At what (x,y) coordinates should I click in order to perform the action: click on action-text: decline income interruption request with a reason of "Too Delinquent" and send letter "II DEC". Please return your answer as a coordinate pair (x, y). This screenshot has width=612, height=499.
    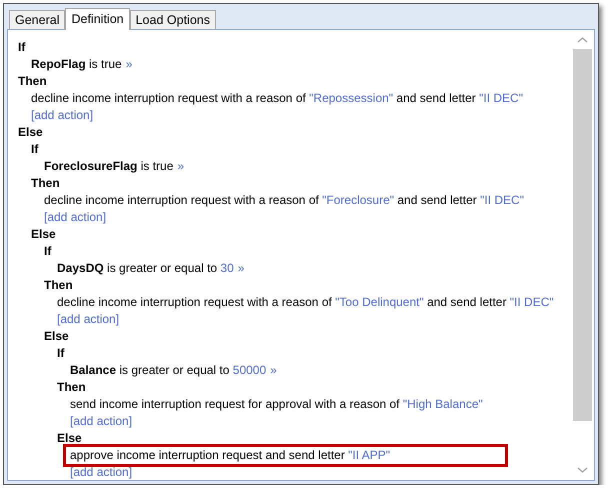
    Looking at the image, I should click on (305, 302).